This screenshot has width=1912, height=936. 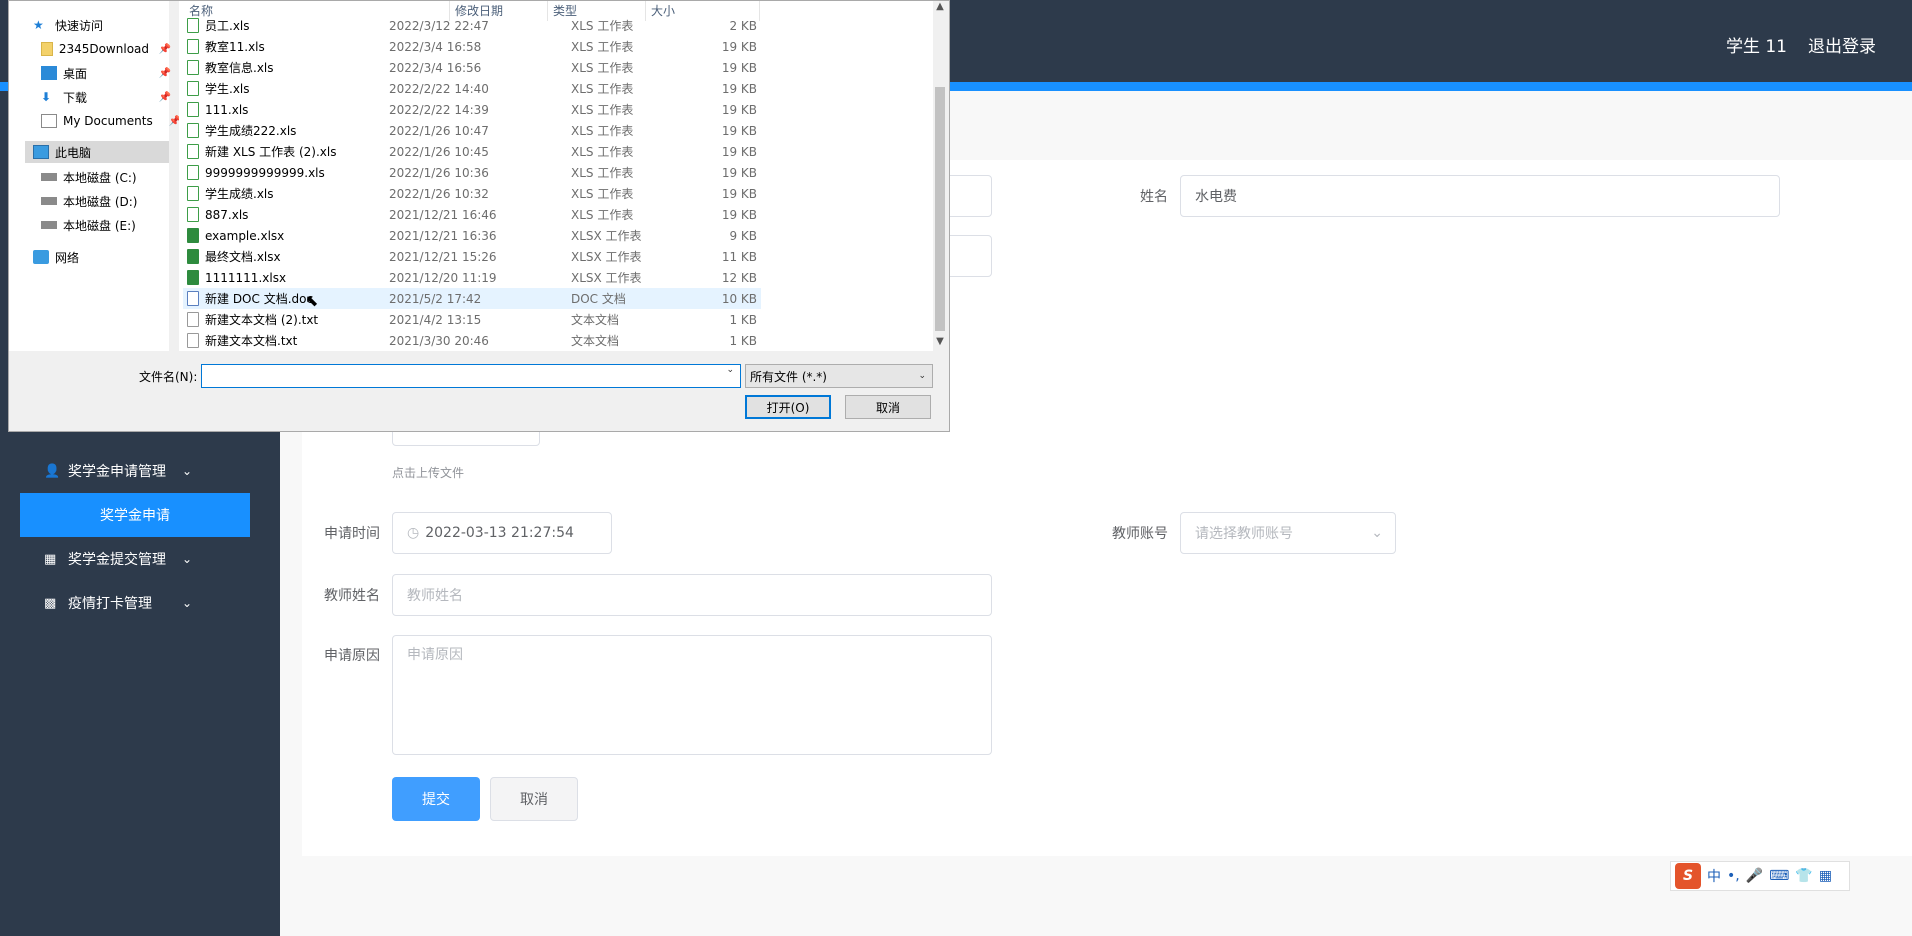 I want to click on cancel-button: 取消, so click(x=534, y=799).